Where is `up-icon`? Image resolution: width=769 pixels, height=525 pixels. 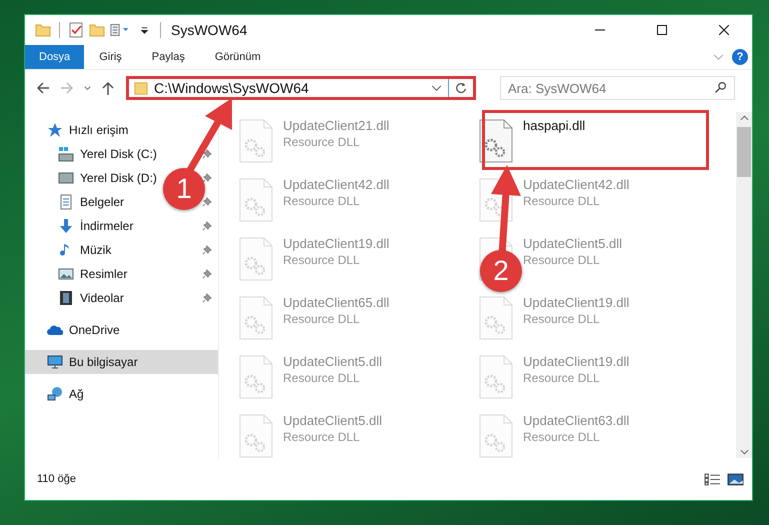 up-icon is located at coordinates (108, 88).